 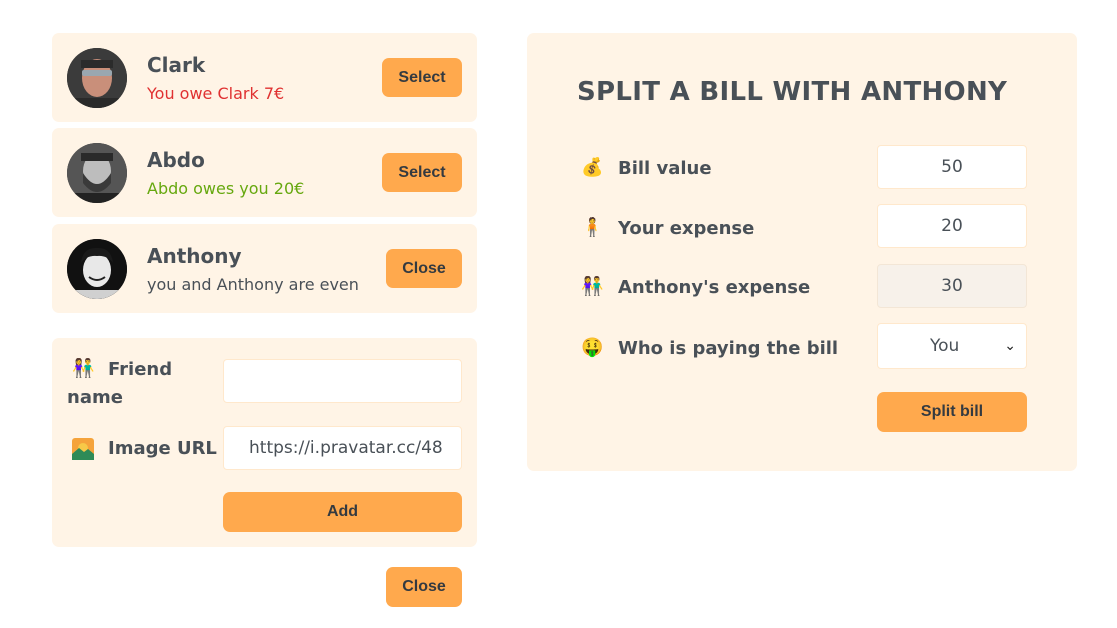 What do you see at coordinates (1010, 346) in the screenshot?
I see `chevron-down-icon: ⌄` at bounding box center [1010, 346].